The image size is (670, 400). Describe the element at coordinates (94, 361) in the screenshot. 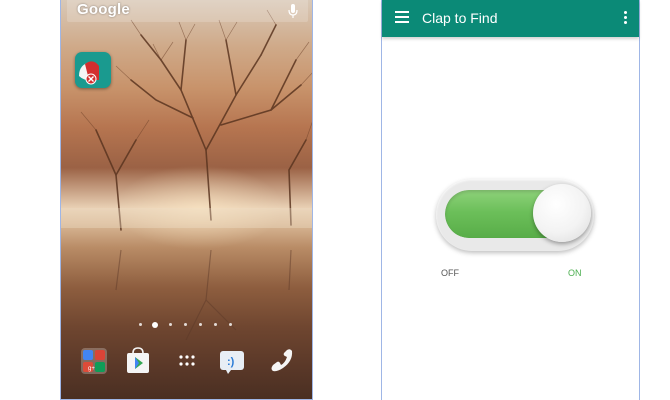

I see `google-apps-folder-icon: g+` at that location.